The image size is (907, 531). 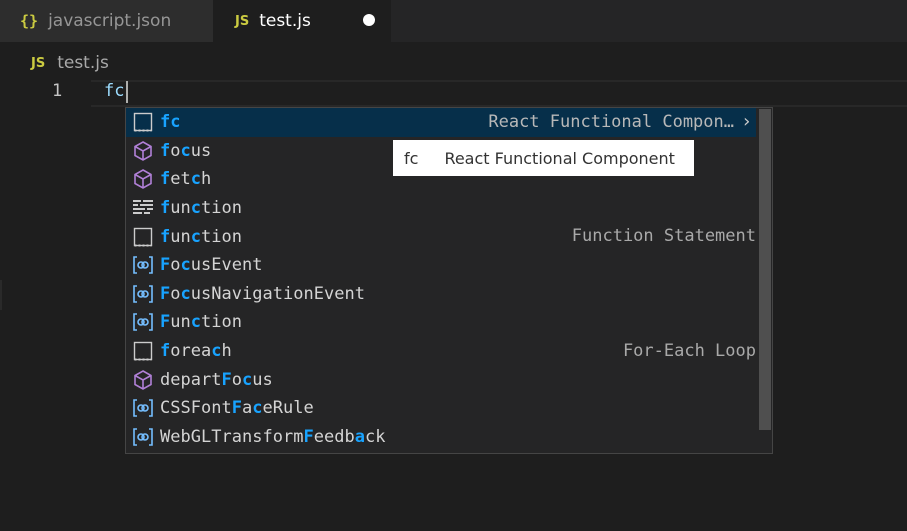 I want to click on suggest-item: function Function Statement, so click(x=441, y=236).